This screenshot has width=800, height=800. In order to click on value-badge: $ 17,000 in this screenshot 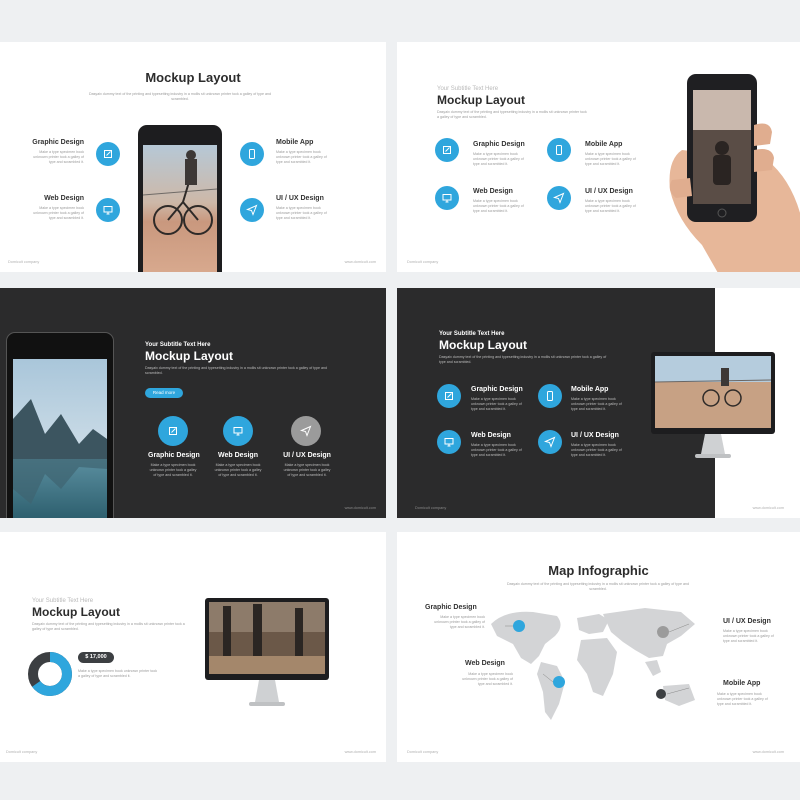, I will do `click(96, 657)`.